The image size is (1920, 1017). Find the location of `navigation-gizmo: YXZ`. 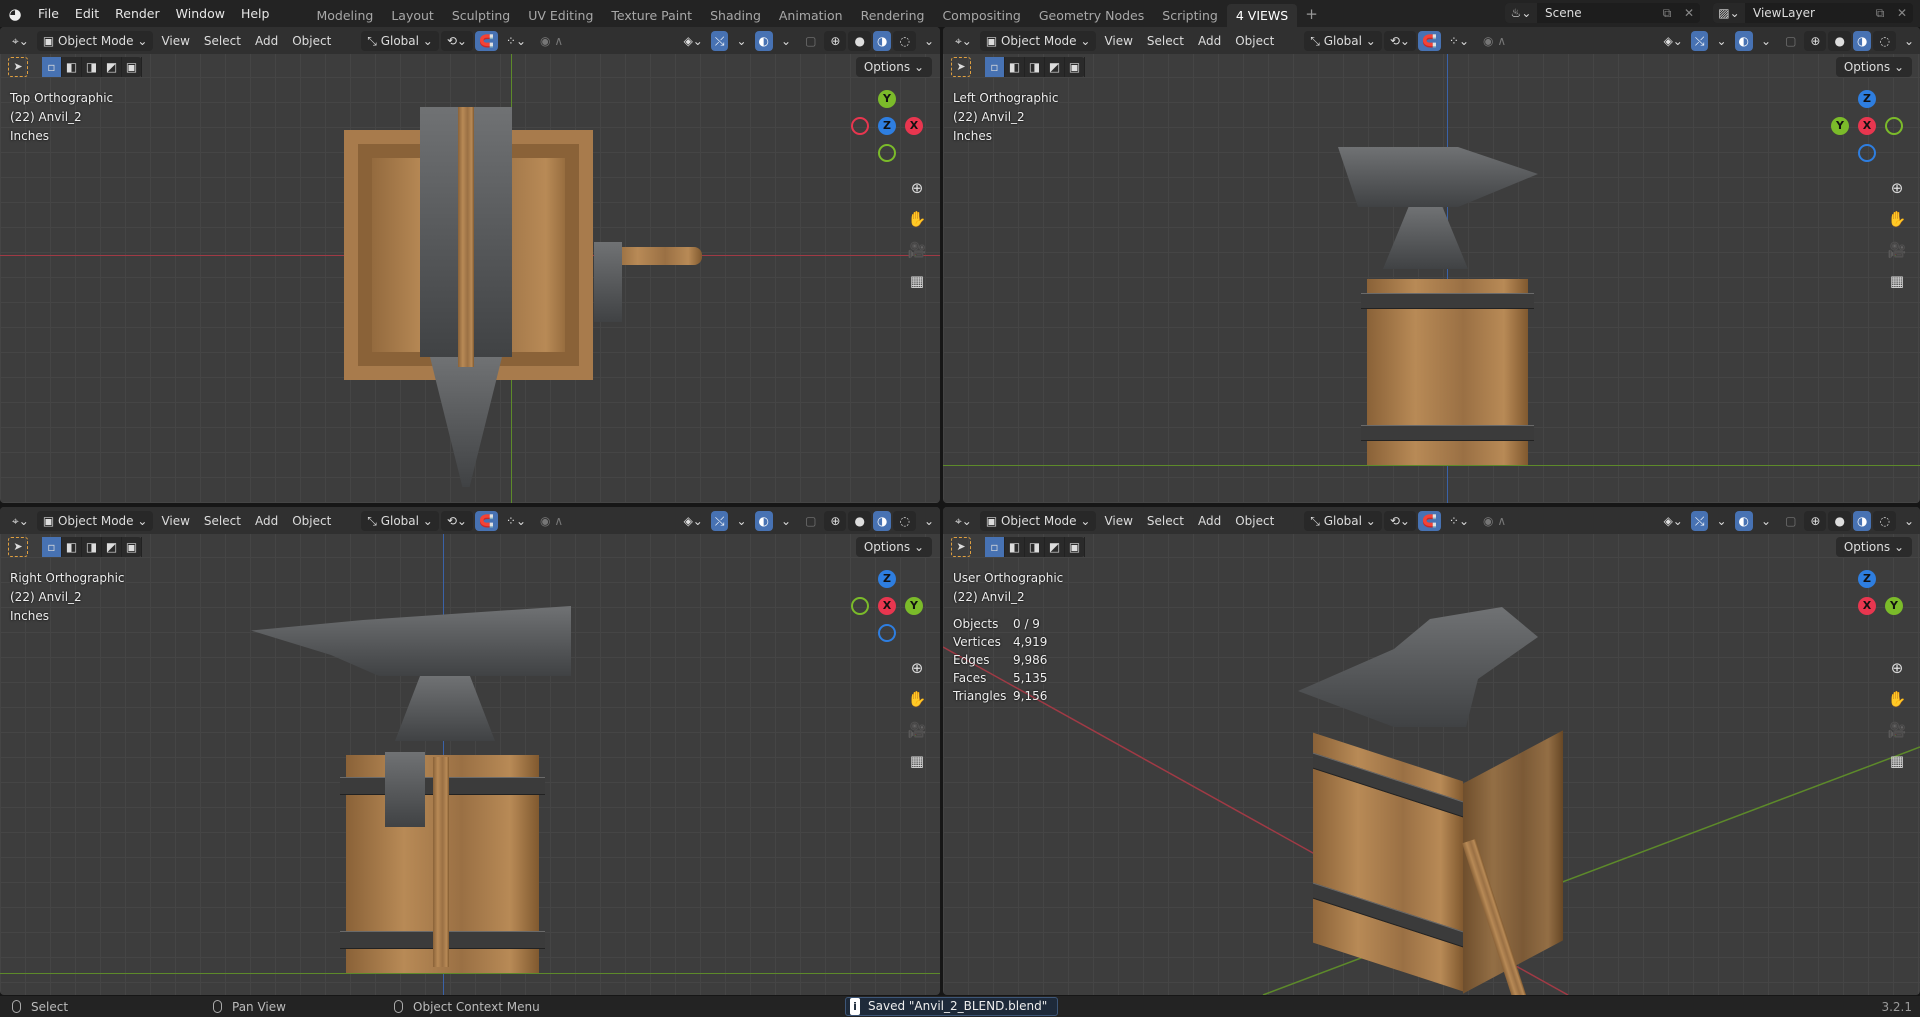

navigation-gizmo: YXZ is located at coordinates (887, 130).